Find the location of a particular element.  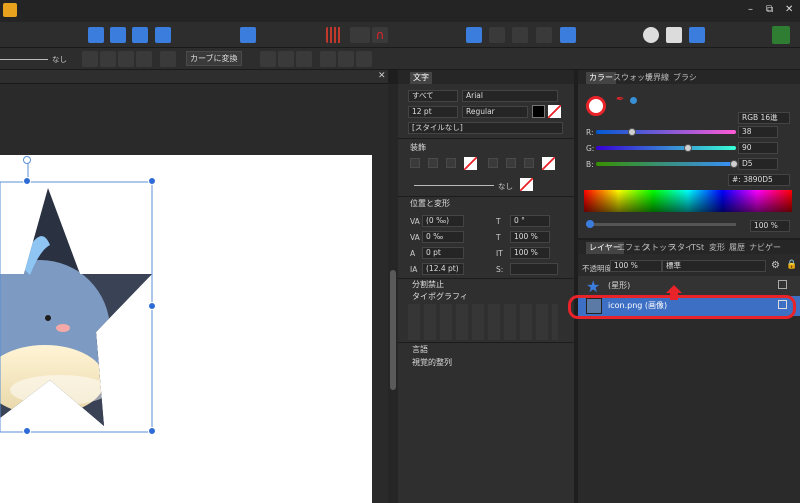

align-top-icon is located at coordinates (328, 59).